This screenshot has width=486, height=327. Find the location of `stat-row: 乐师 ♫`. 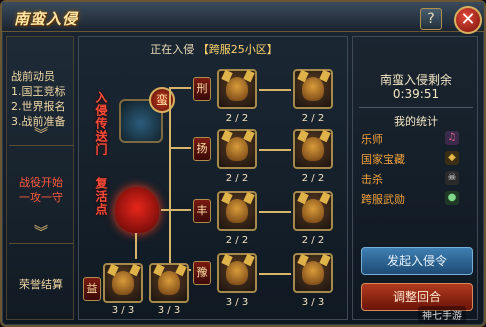

stat-row: 乐师 ♫ is located at coordinates (416, 138).